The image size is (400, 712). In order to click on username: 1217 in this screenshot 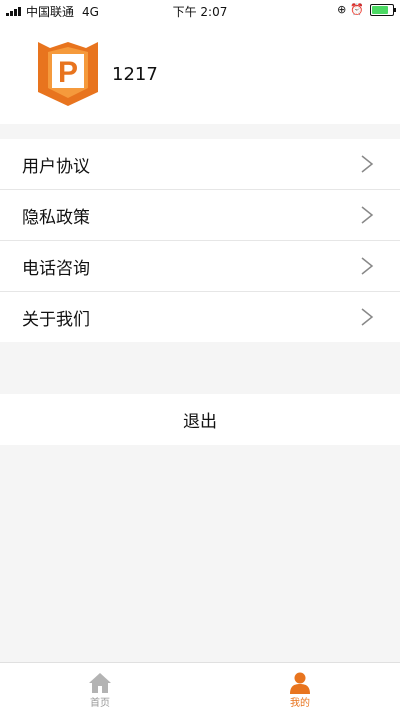, I will do `click(135, 74)`.